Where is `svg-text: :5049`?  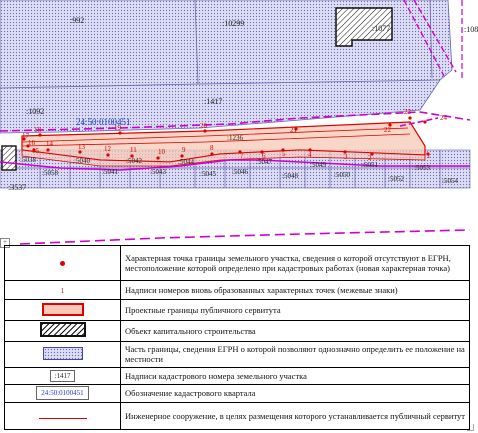
svg-text: :5049 is located at coordinates (318, 165).